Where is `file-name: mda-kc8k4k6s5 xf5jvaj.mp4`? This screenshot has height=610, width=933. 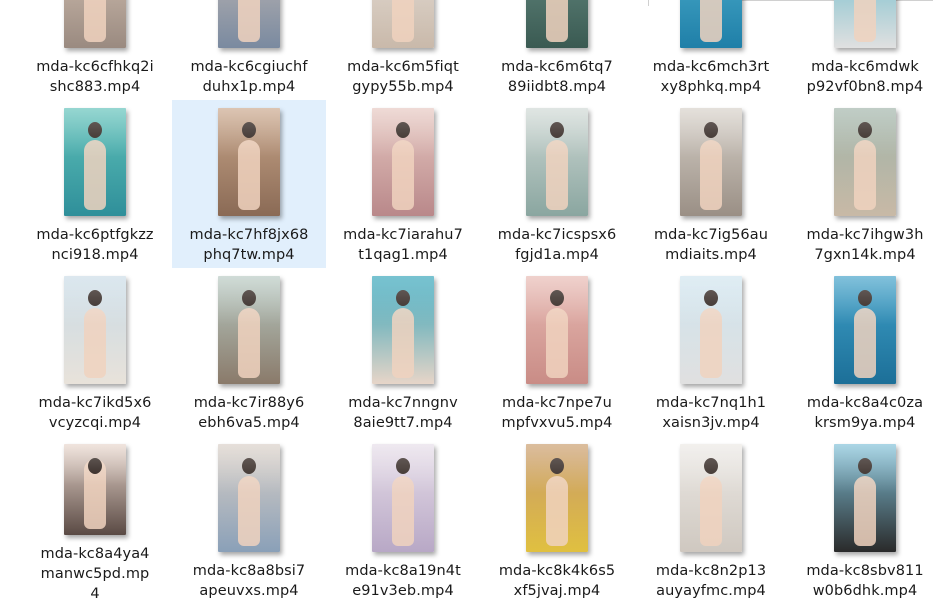
file-name: mda-kc8k4k6s5 xf5jvaj.mp4 is located at coordinates (557, 581).